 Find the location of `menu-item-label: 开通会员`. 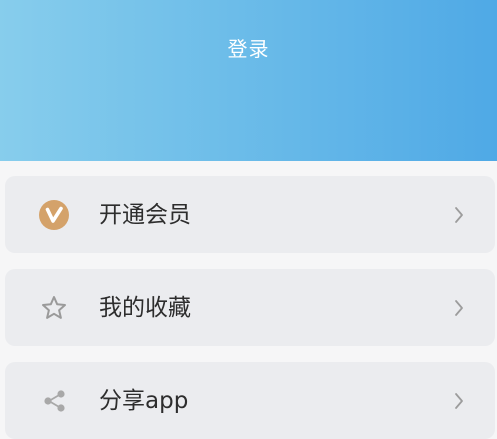

menu-item-label: 开通会员 is located at coordinates (145, 215).